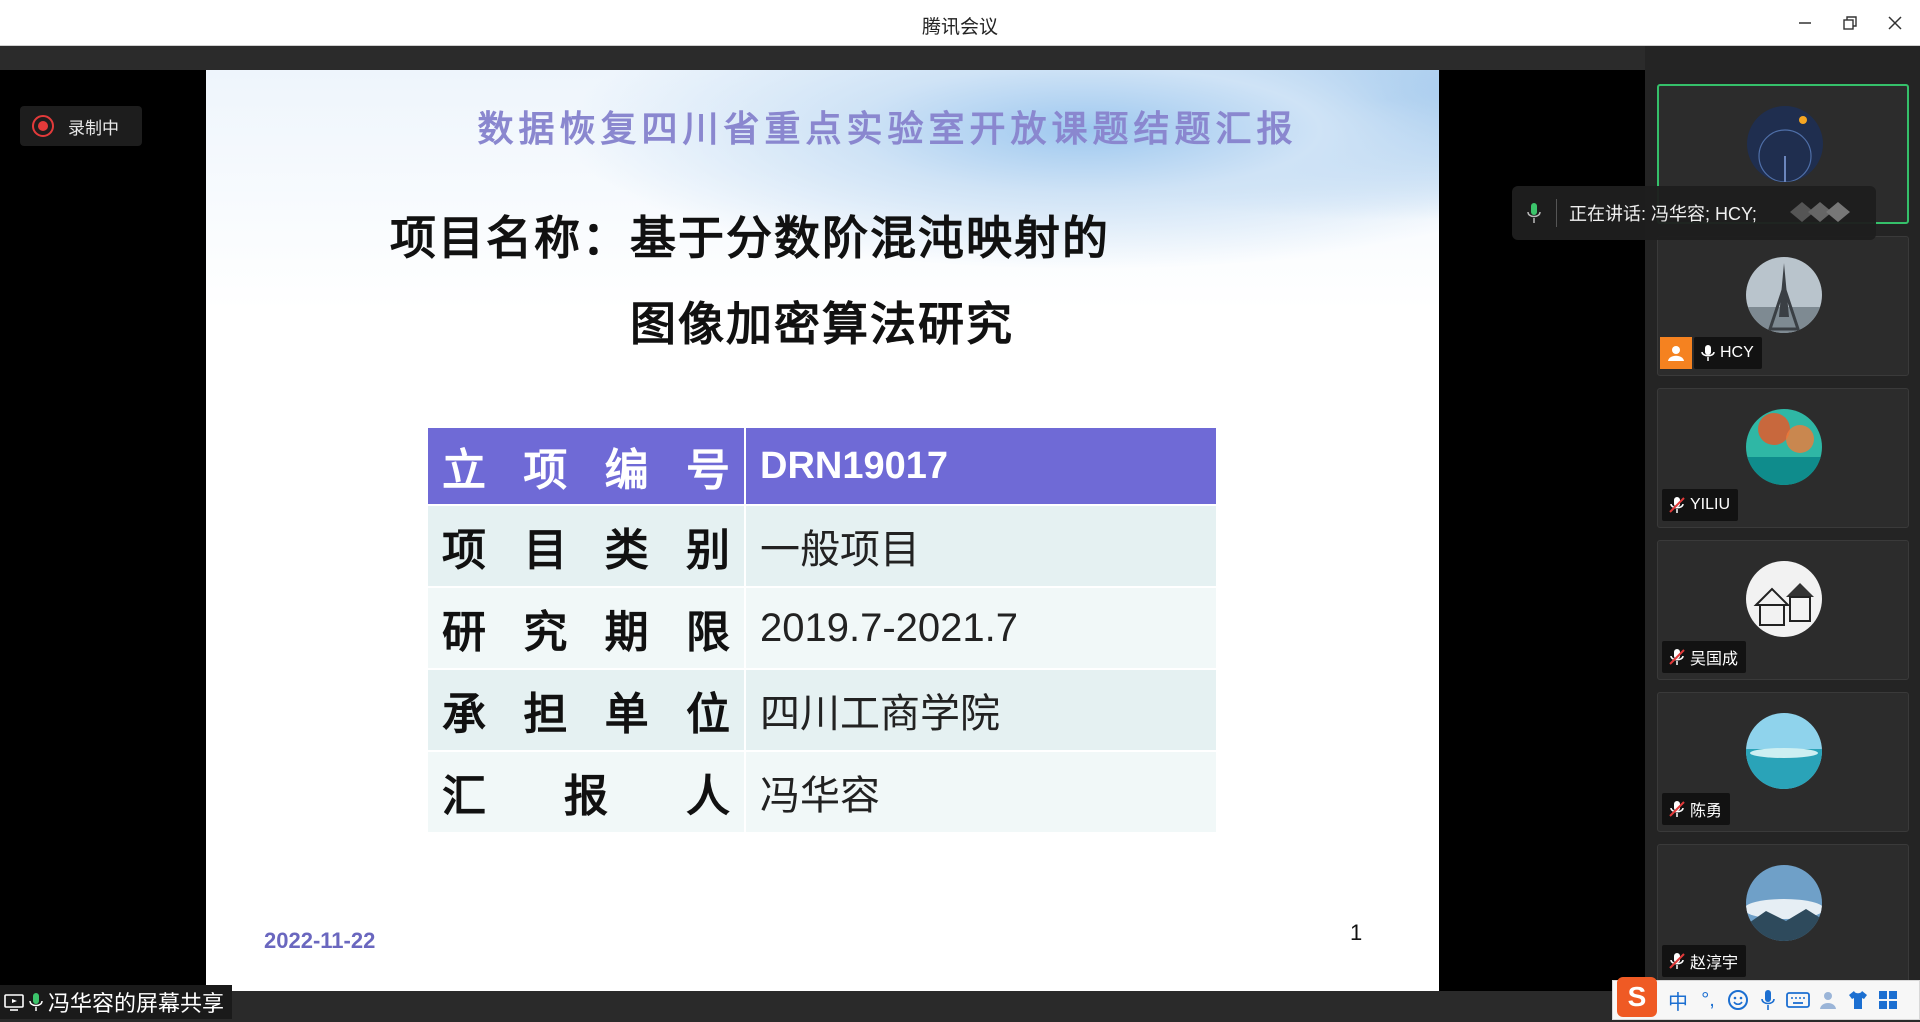  I want to click on table-key: 研究期限, so click(586, 628).